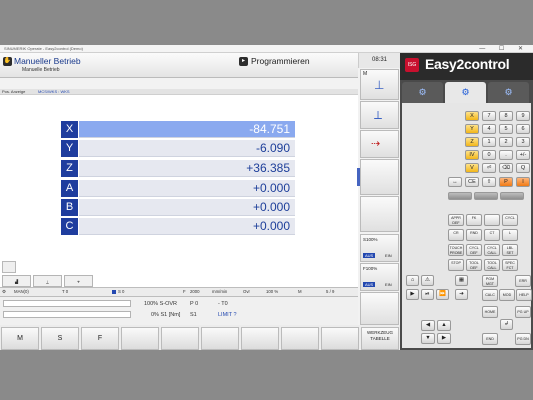  I want to click on key-x: X, so click(472, 116).